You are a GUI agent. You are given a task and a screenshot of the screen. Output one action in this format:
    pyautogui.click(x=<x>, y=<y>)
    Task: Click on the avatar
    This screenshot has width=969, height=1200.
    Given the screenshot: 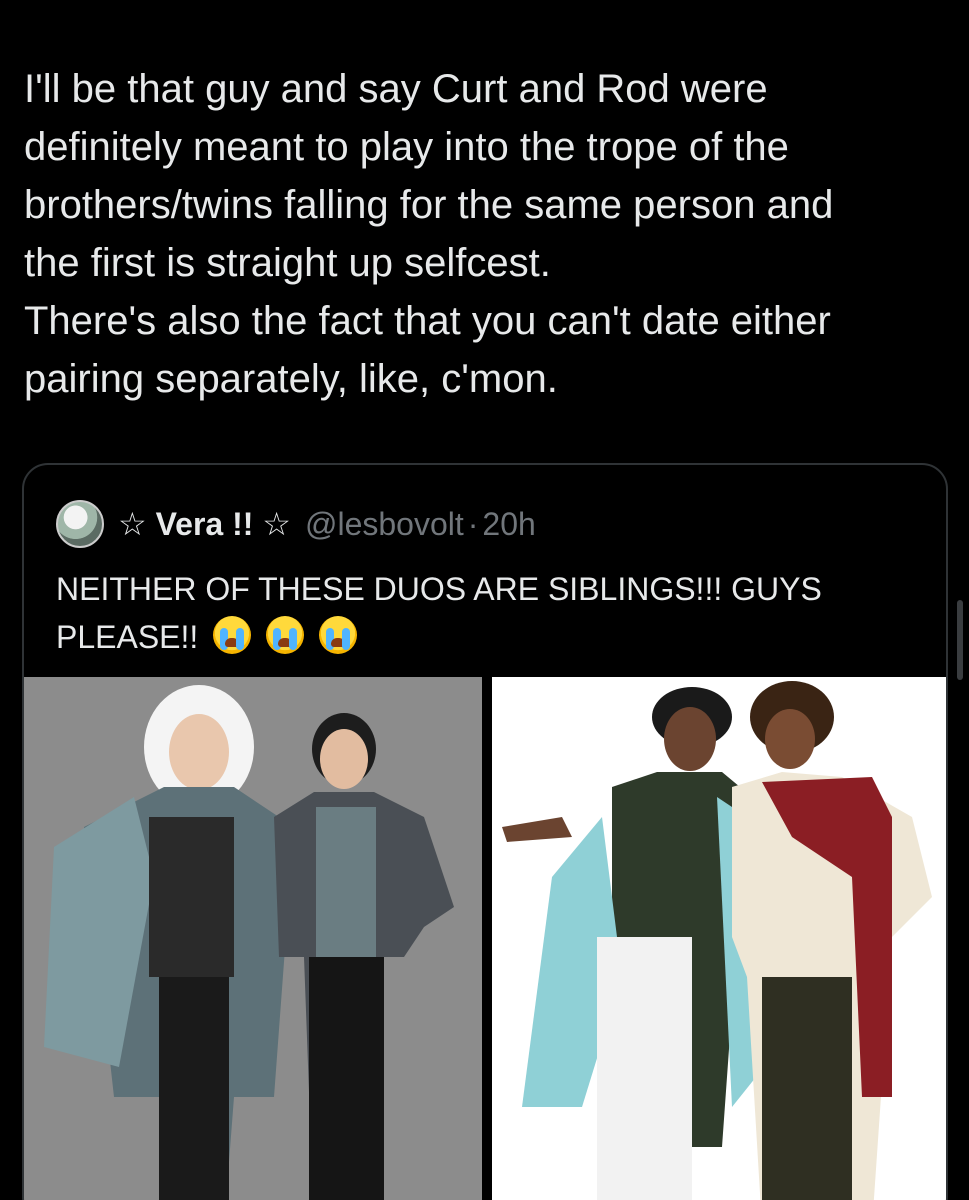 What is the action you would take?
    pyautogui.click(x=80, y=524)
    